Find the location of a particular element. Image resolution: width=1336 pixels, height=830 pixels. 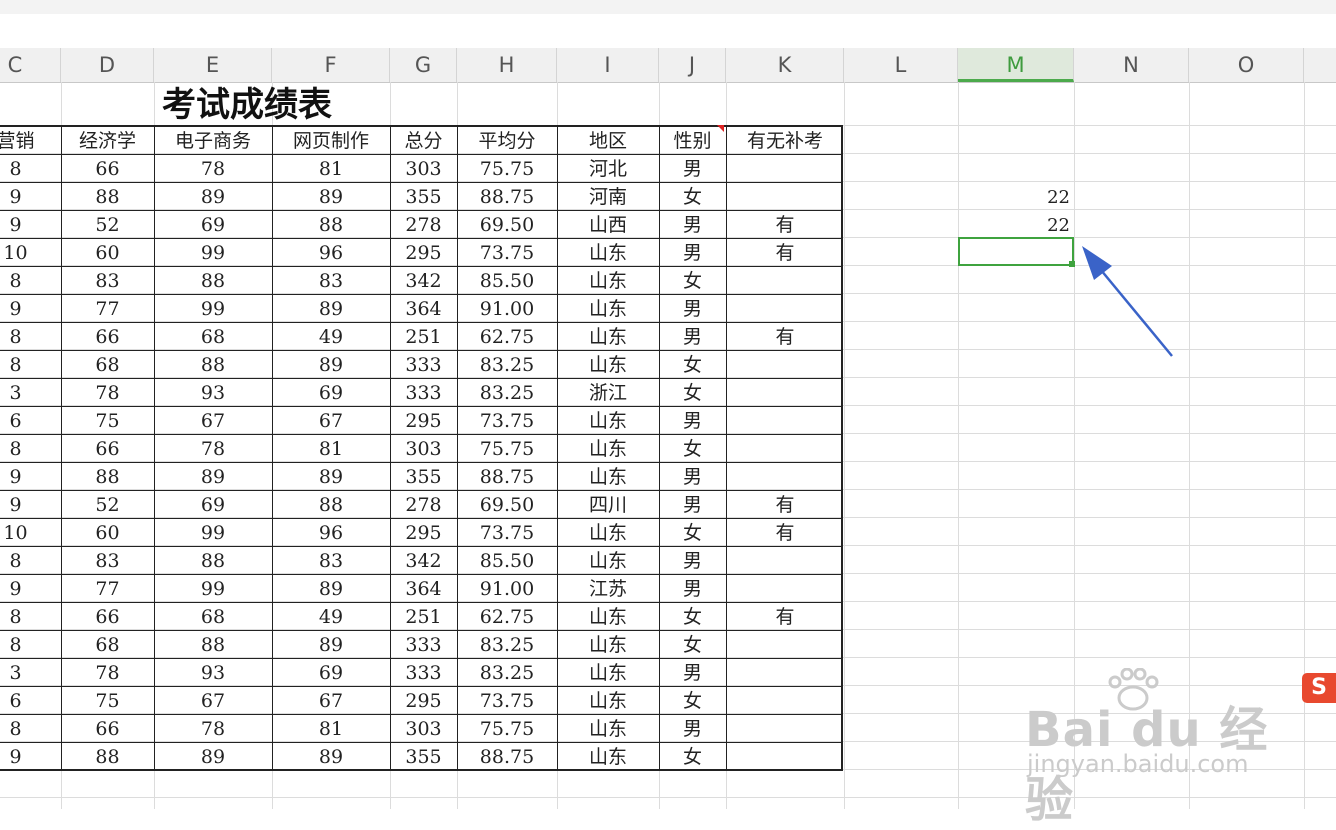

table-cell: 278 is located at coordinates (423, 225).